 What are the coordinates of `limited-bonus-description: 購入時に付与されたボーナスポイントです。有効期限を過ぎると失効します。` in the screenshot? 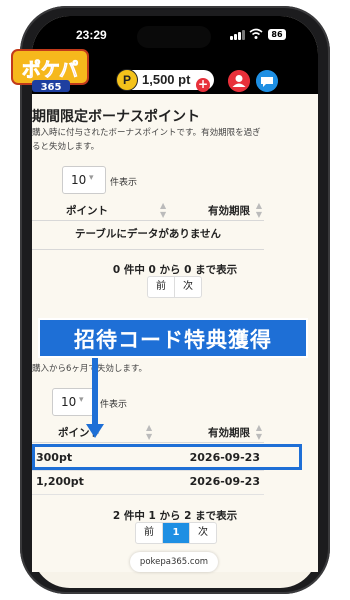 It's located at (146, 140).